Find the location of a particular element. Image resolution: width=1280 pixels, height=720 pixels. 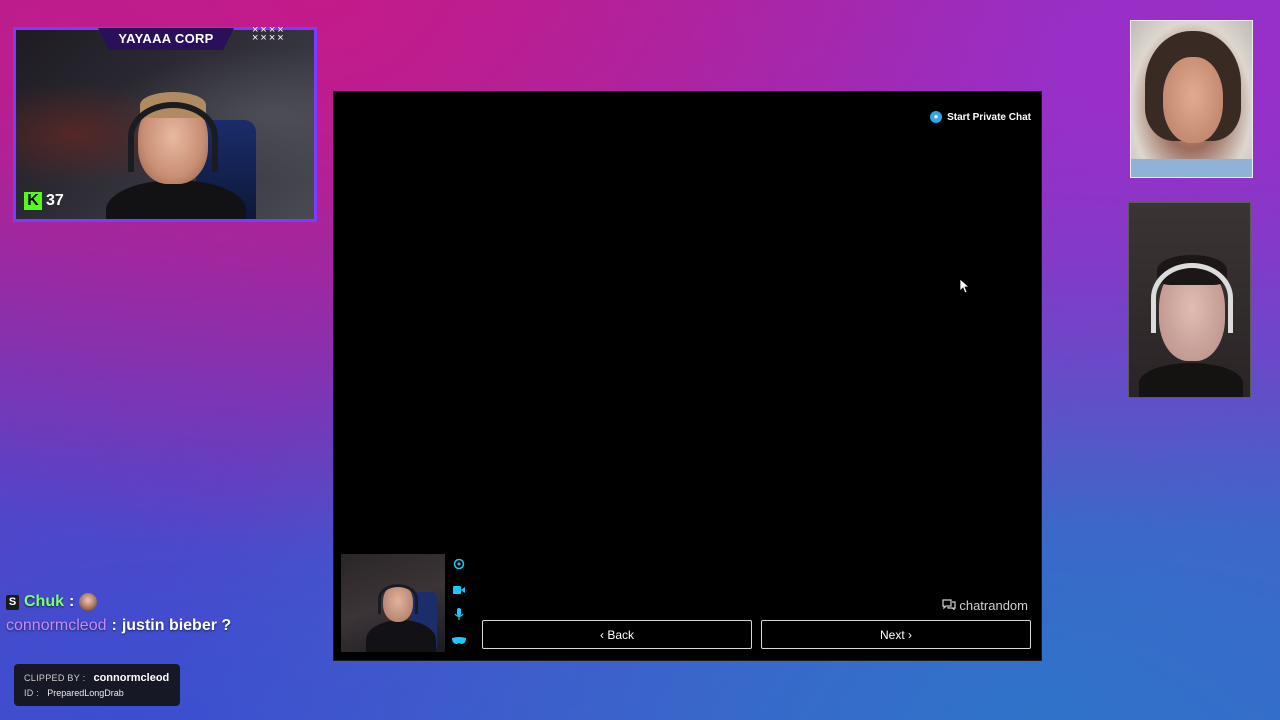

channel-title: YAYAAA CORP is located at coordinates (166, 39).